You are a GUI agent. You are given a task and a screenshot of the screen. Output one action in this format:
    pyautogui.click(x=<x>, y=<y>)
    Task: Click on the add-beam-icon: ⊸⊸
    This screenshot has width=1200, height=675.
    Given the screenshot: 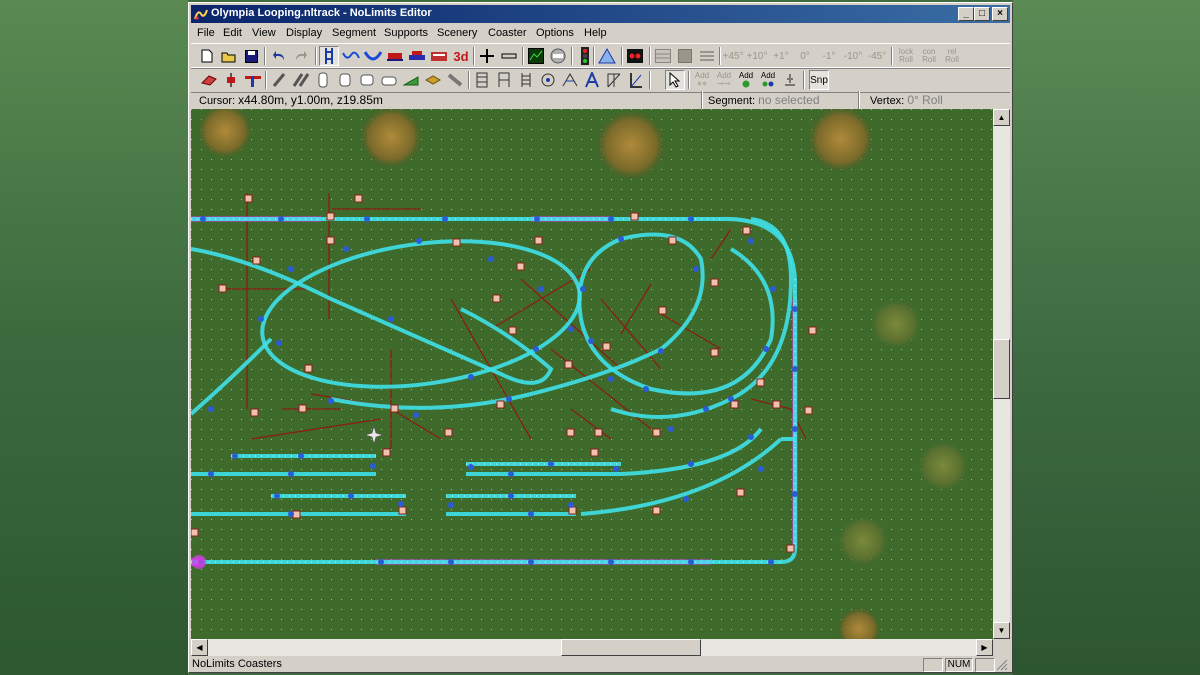 What is the action you would take?
    pyautogui.click(x=724, y=83)
    